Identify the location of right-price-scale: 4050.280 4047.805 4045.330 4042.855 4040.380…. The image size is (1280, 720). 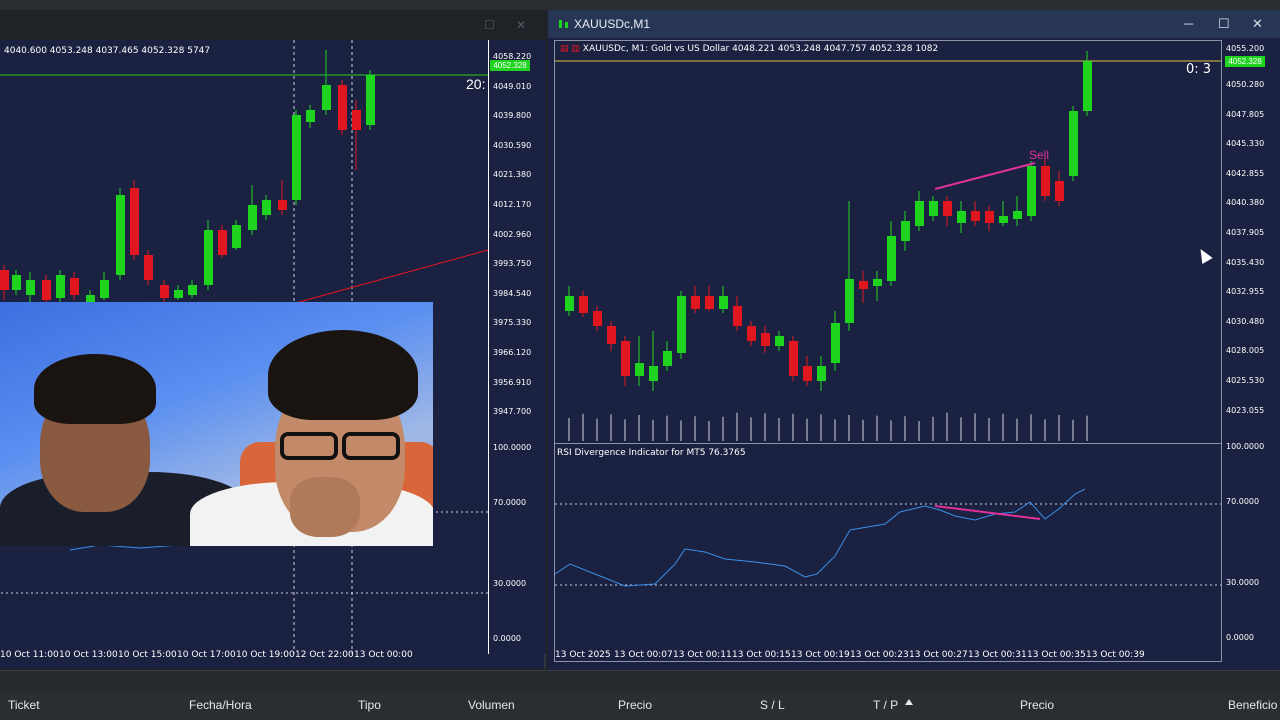
(1251, 351).